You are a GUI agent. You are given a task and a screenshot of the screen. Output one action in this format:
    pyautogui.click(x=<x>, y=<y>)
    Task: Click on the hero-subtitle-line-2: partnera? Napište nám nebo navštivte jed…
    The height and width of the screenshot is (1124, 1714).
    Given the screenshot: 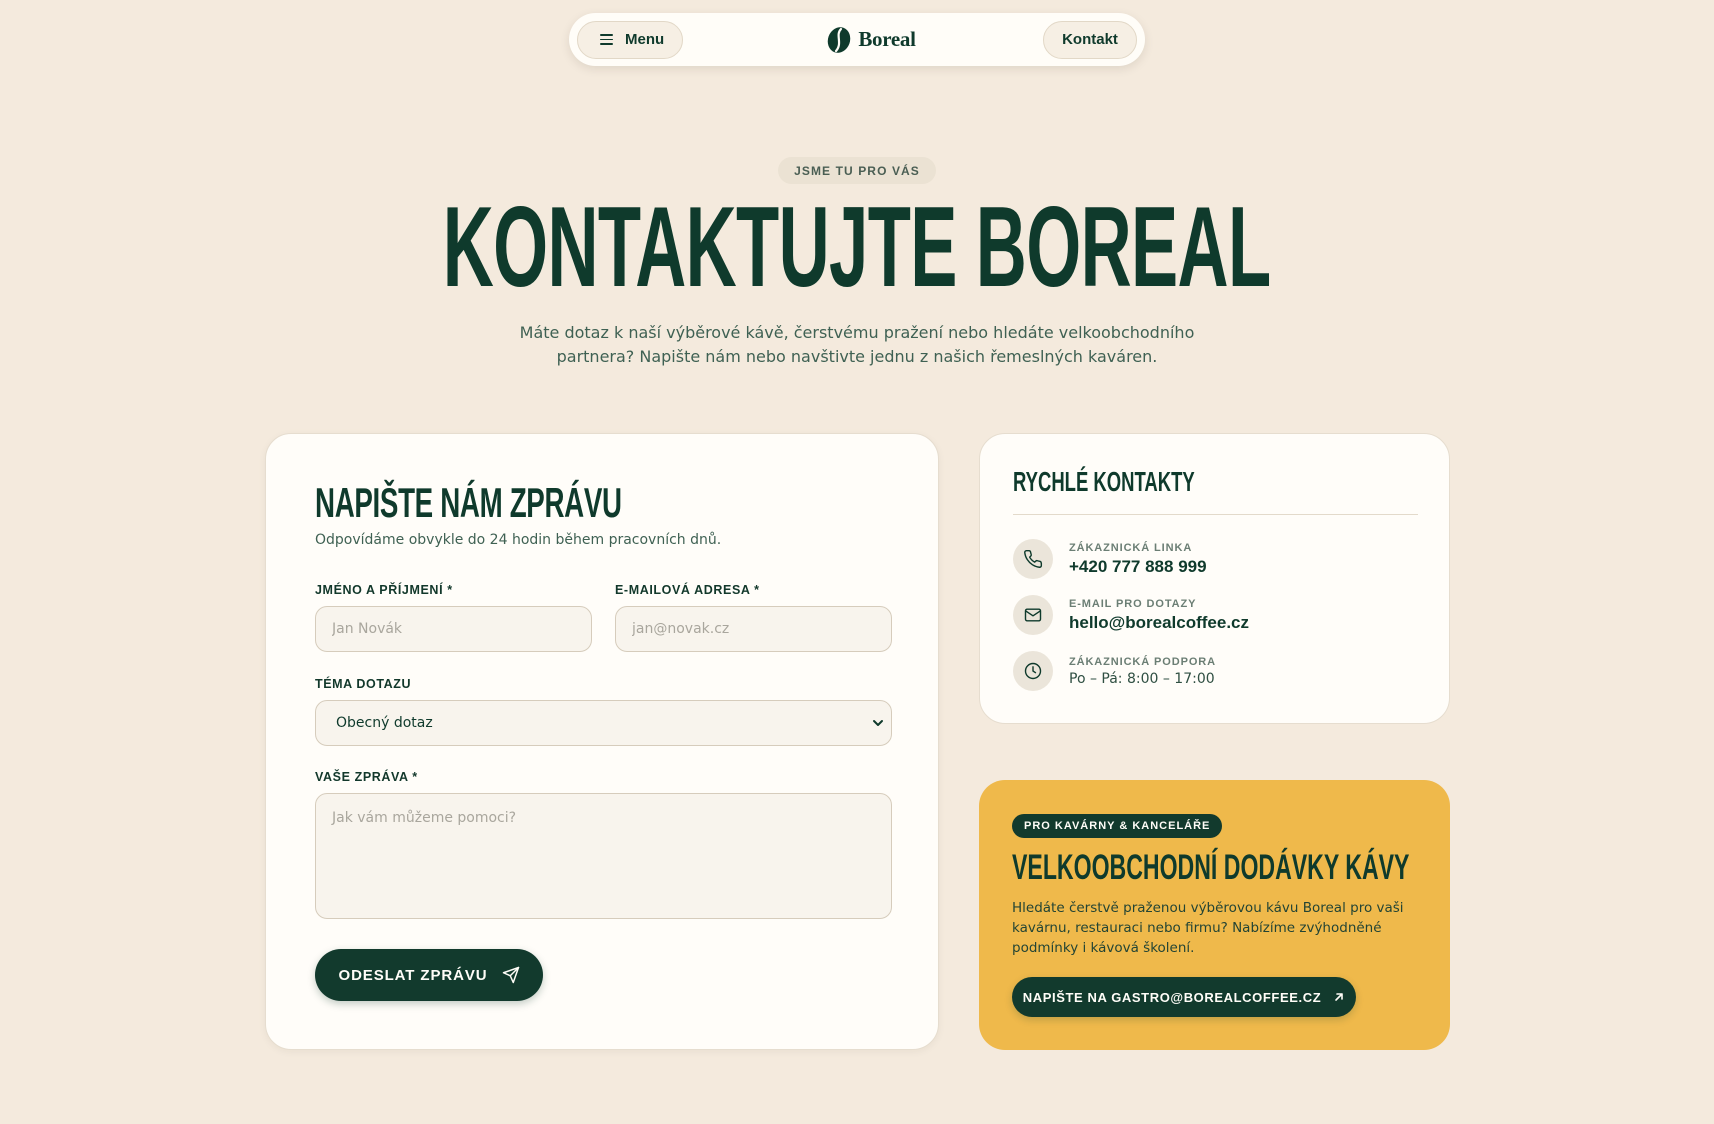 What is the action you would take?
    pyautogui.click(x=857, y=356)
    